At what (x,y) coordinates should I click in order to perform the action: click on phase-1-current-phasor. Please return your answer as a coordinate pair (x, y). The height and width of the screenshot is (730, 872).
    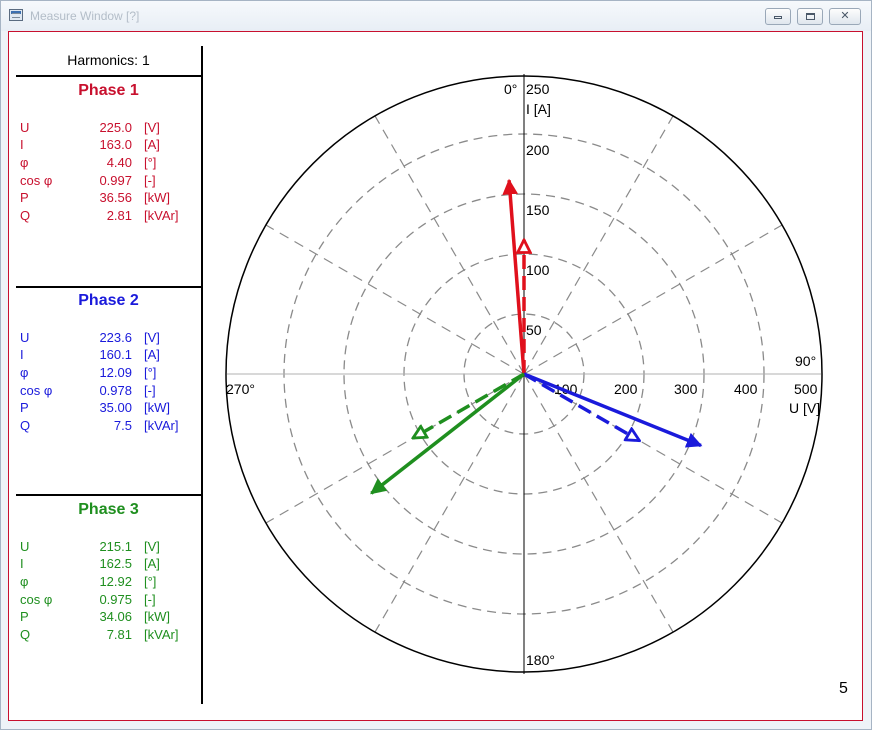
    Looking at the image, I should click on (514, 276).